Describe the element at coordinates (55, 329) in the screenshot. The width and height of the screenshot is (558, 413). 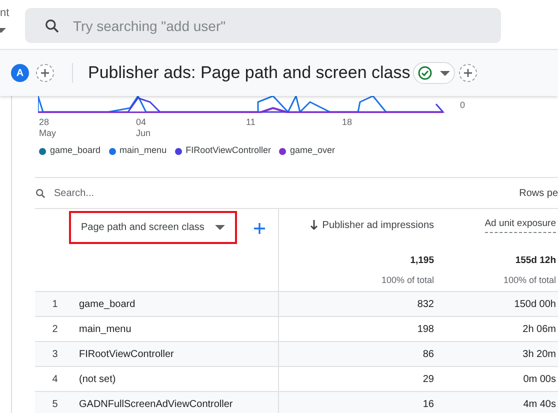
I see `row-index: 2` at that location.